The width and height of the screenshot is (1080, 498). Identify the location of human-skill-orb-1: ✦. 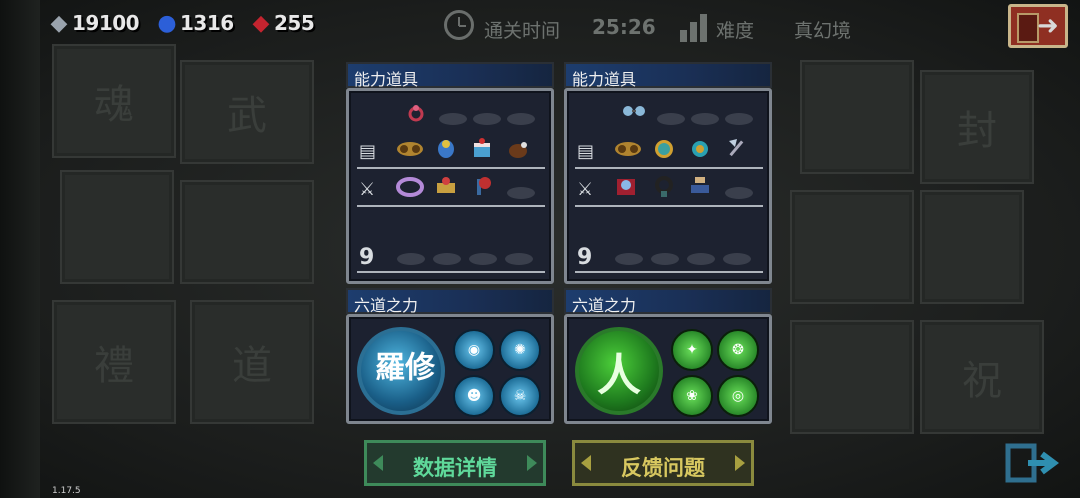
(692, 350).